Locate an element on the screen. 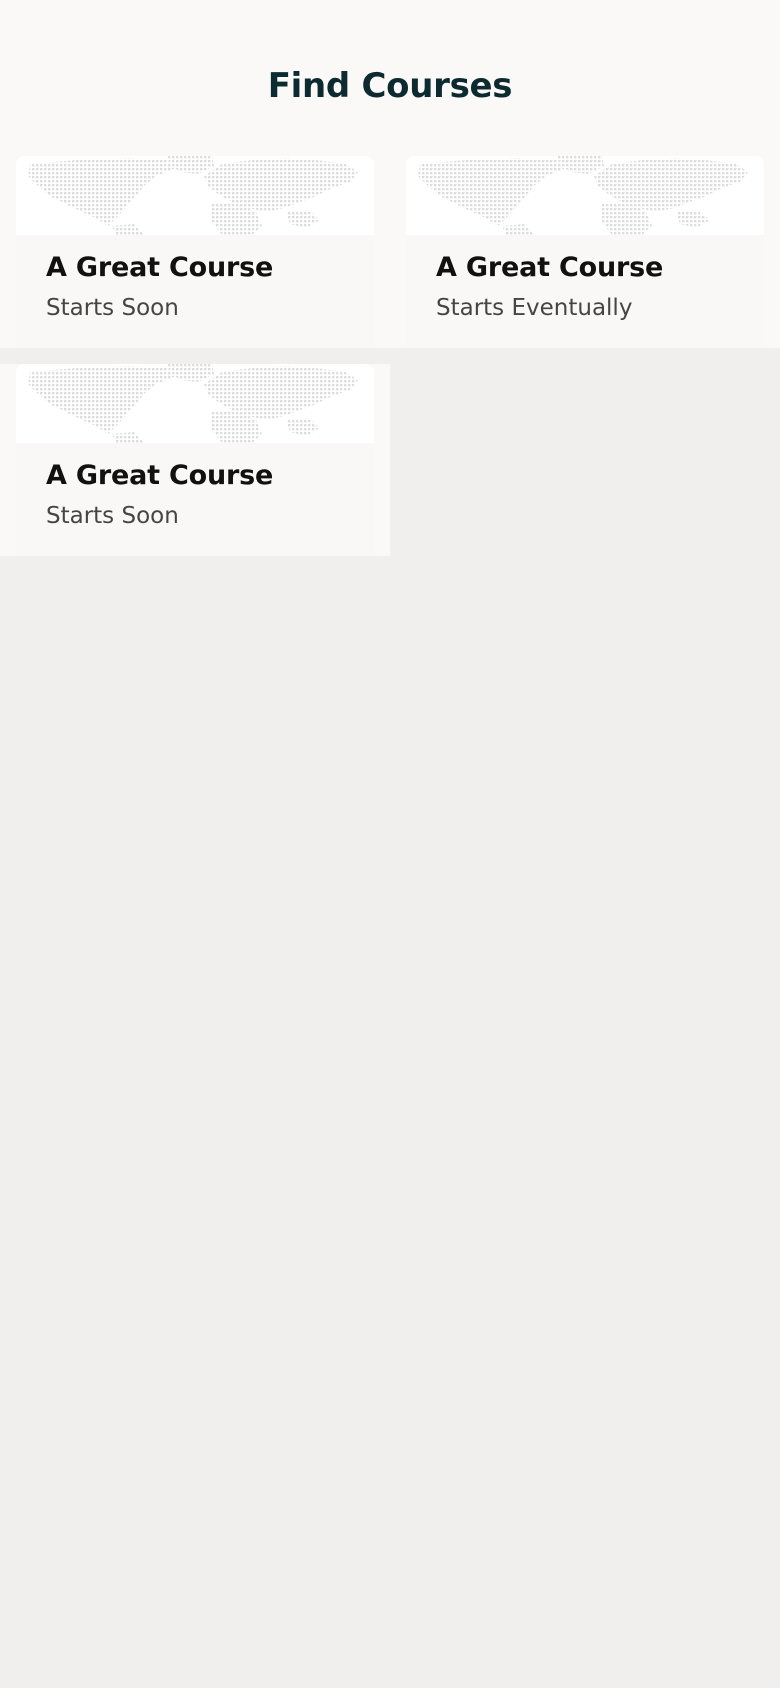 The width and height of the screenshot is (780, 1688). course-cell: A Great Course Starts Eventually is located at coordinates (585, 252).